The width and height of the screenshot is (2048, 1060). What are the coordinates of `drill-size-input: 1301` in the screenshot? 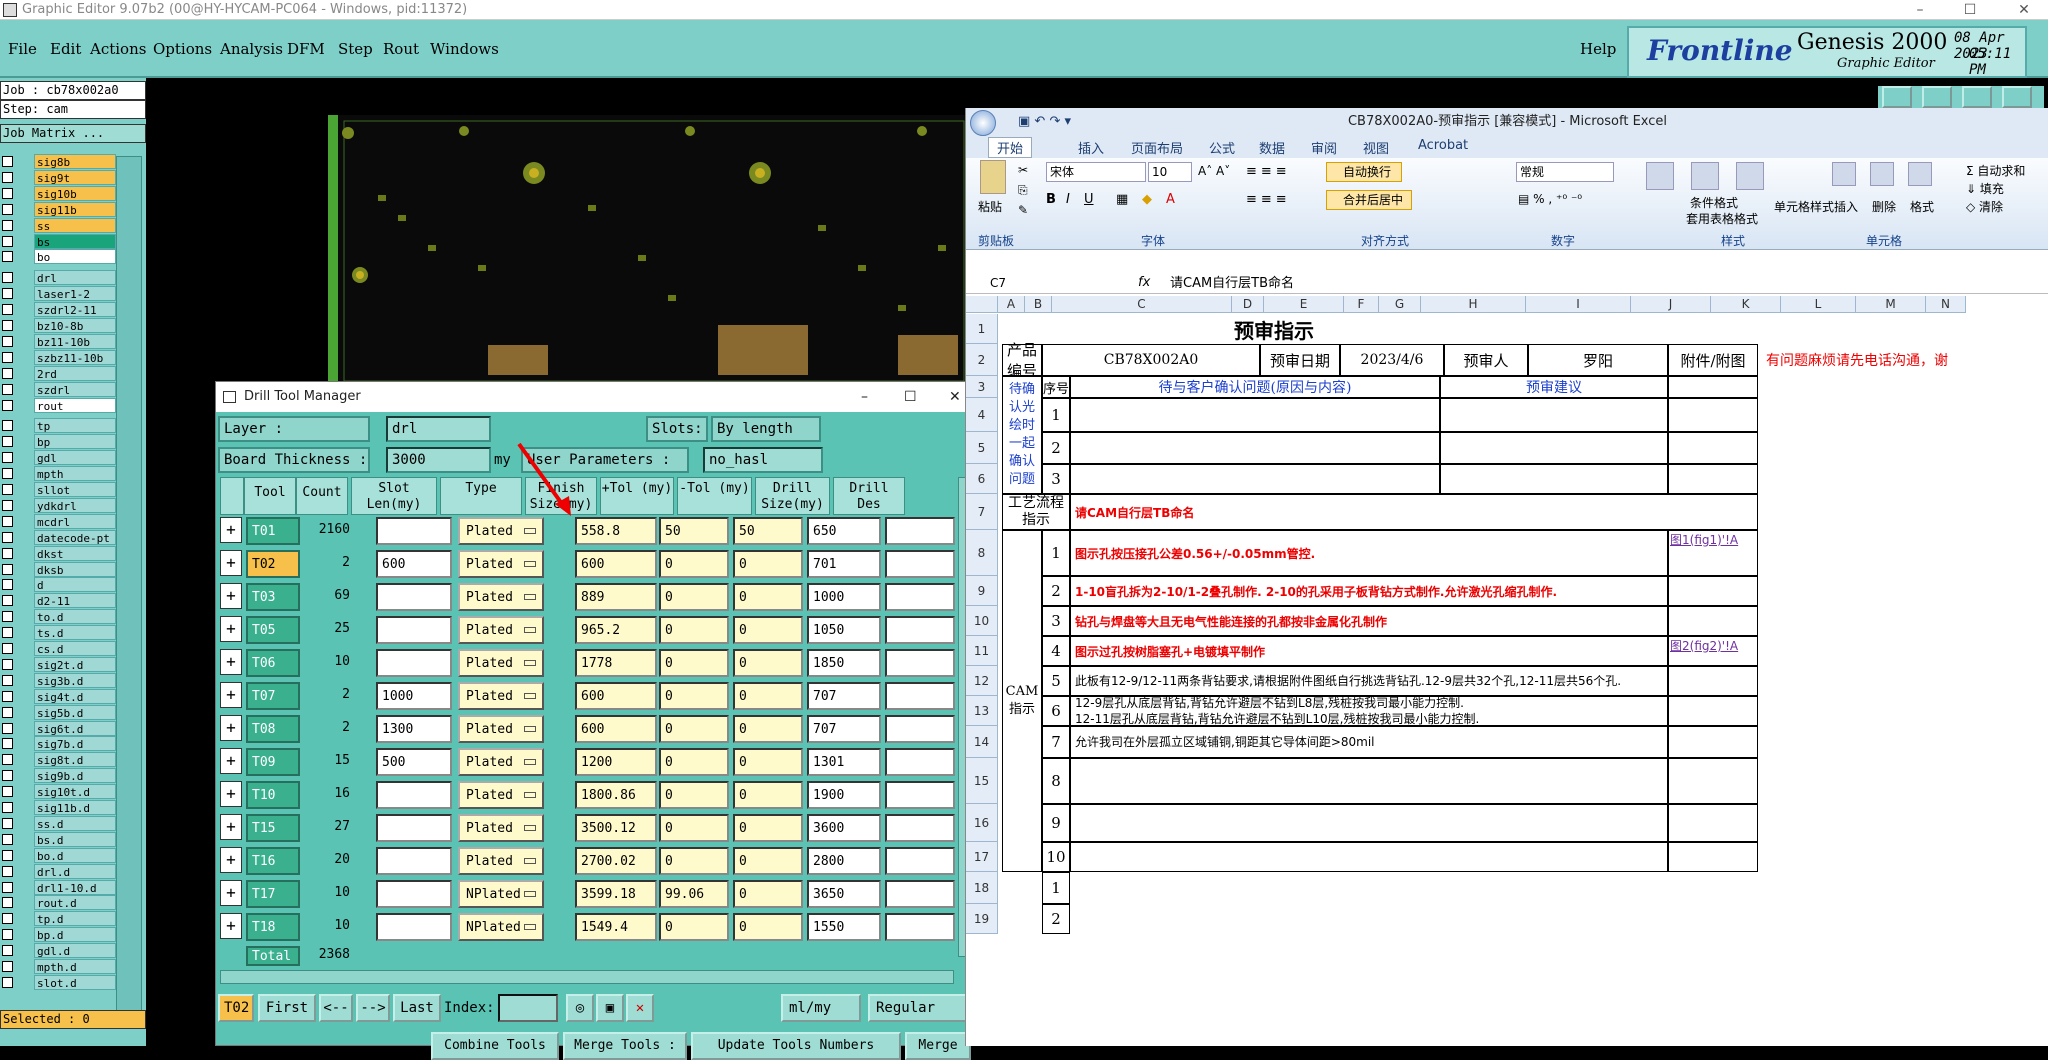 It's located at (844, 762).